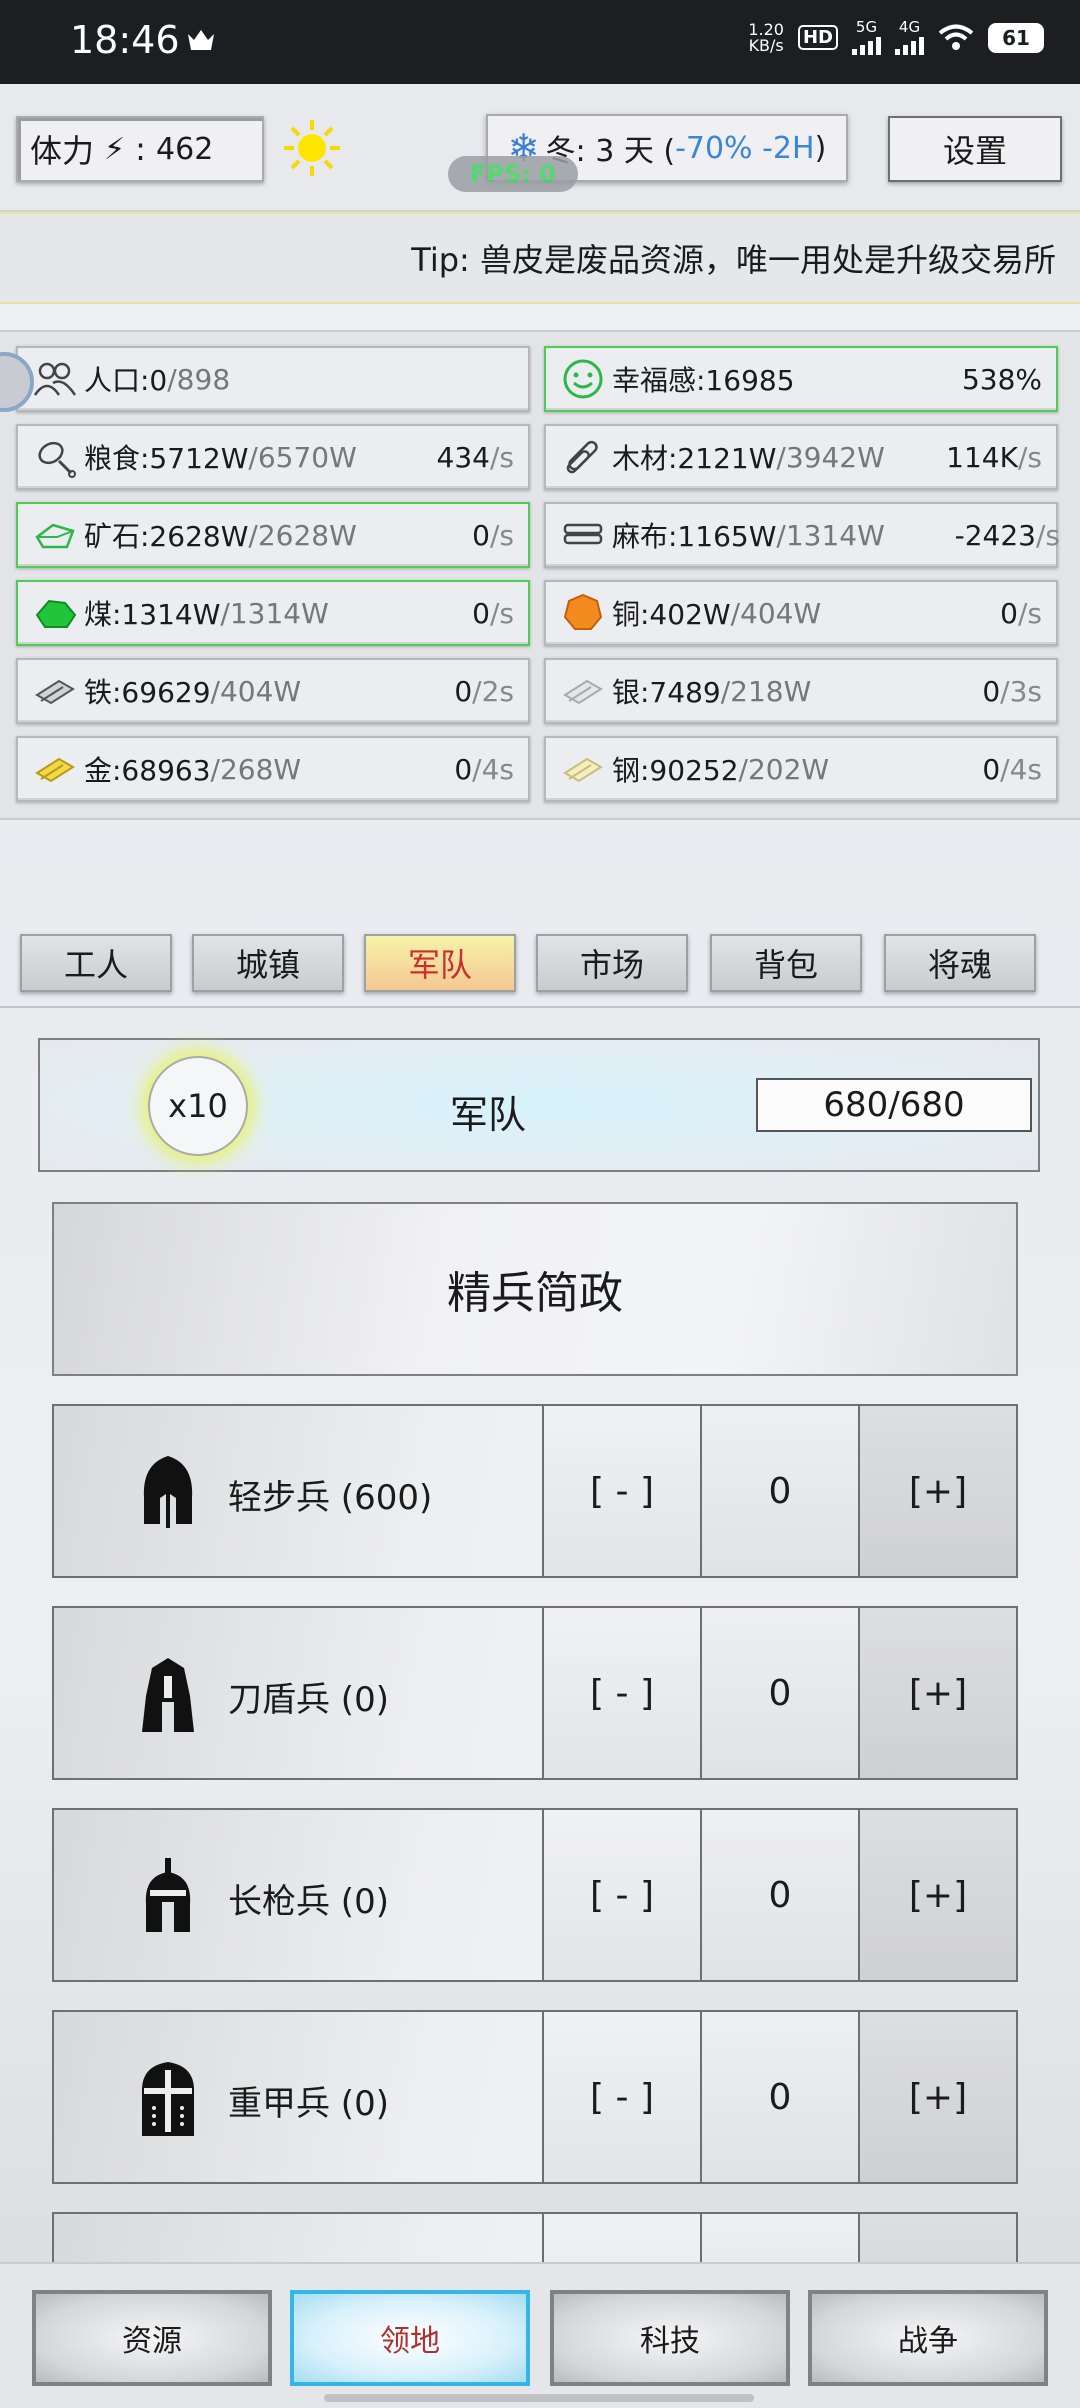 The width and height of the screenshot is (1080, 2408). I want to click on unit-name: 重甲兵 (0), so click(308, 2104).